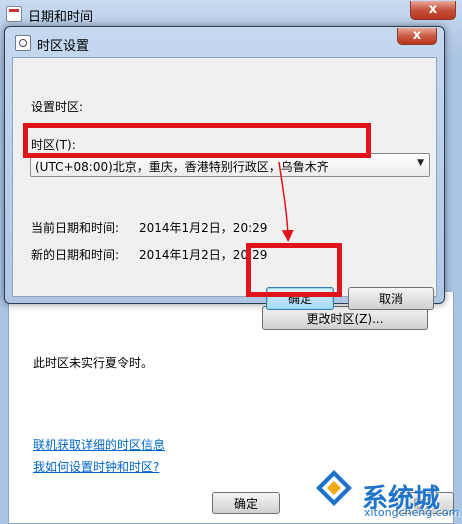  What do you see at coordinates (14, 14) in the screenshot?
I see `clock-app-icon` at bounding box center [14, 14].